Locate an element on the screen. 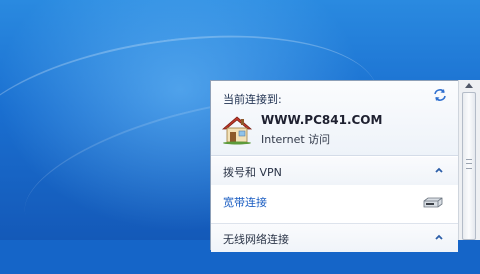 This screenshot has height=274, width=480. current-connection-section: 当前连接到: WWW.PC841.COM Internet 访问 is located at coordinates (334, 118).